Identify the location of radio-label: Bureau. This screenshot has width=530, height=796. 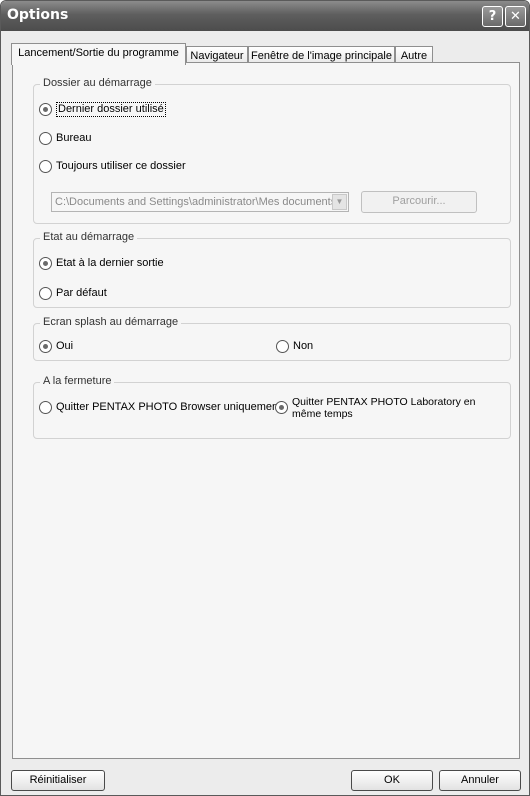
(74, 138).